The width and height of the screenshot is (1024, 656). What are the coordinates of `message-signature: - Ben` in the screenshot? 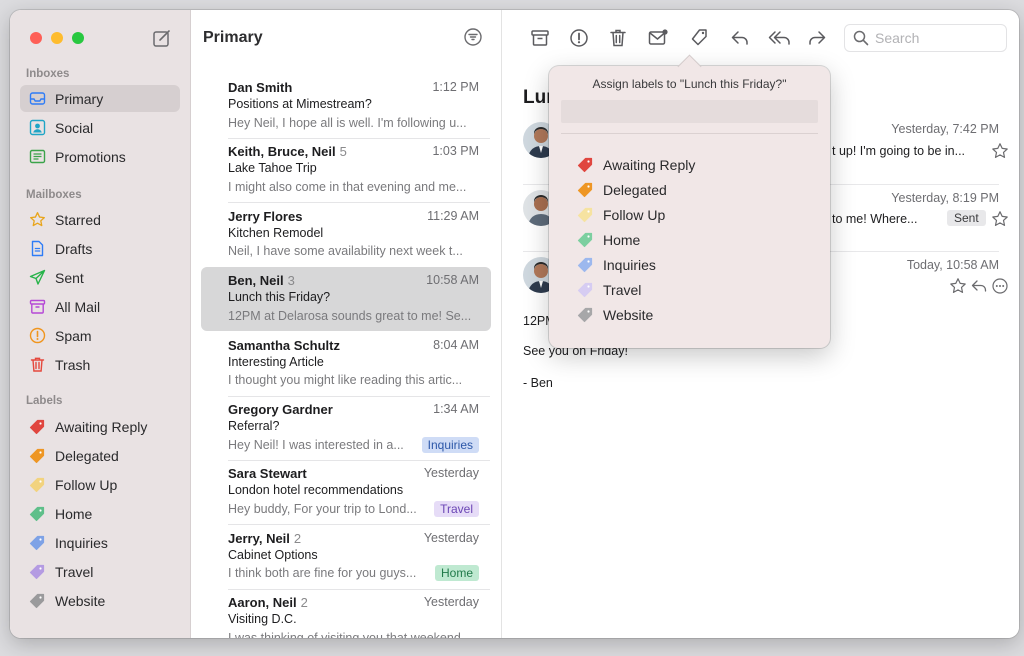 It's located at (538, 383).